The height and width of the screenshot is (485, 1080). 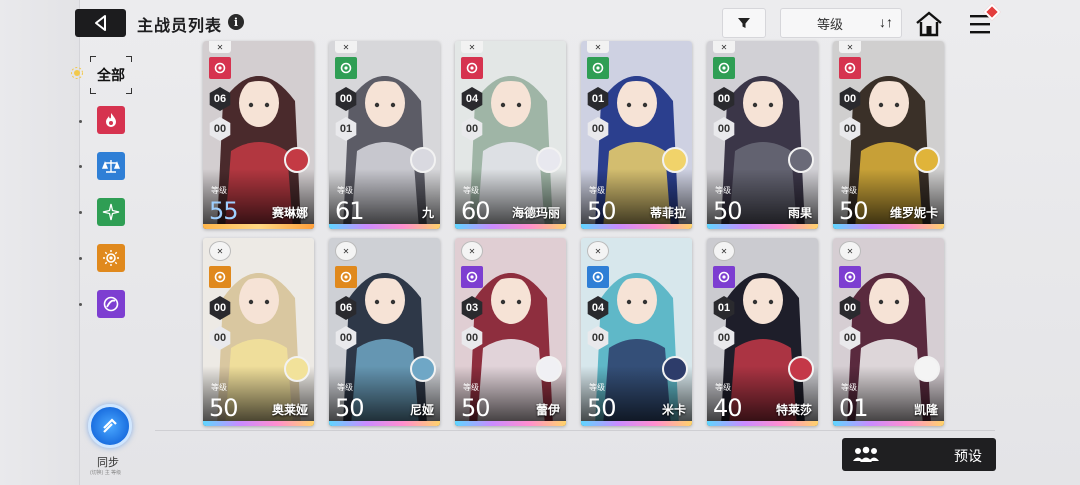 What do you see at coordinates (111, 166) in the screenshot?
I see `filter-balance` at bounding box center [111, 166].